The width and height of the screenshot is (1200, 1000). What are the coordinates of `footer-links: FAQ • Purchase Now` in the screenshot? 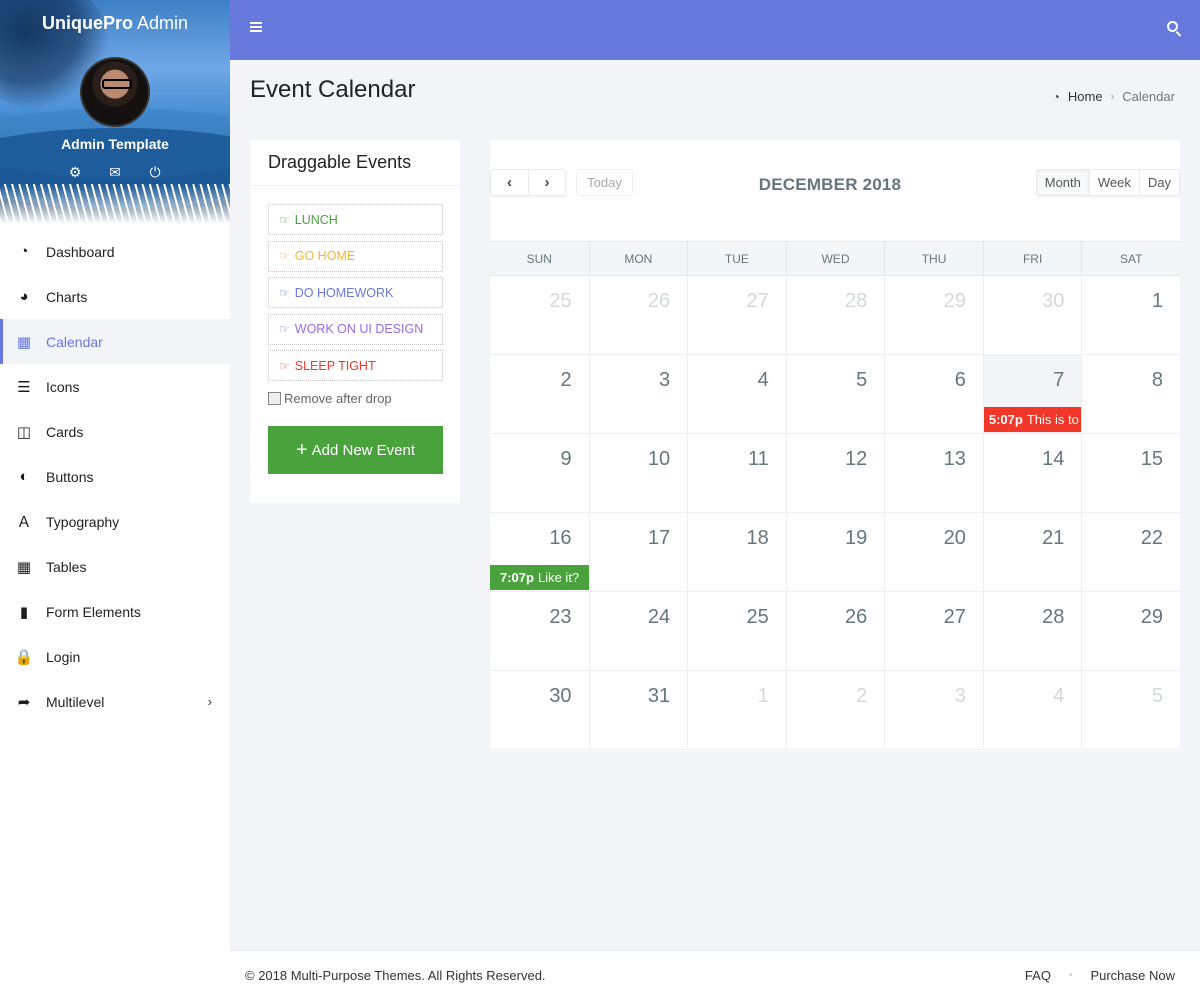 It's located at (1100, 975).